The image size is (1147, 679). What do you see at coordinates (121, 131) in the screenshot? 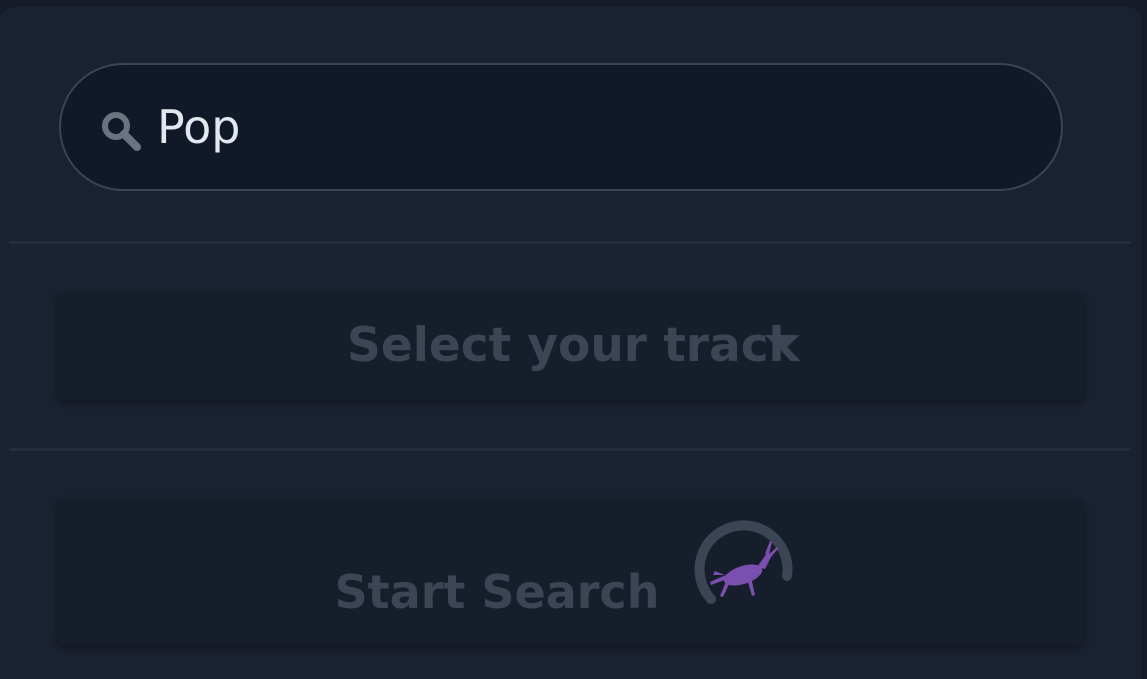
I see `search-icon` at bounding box center [121, 131].